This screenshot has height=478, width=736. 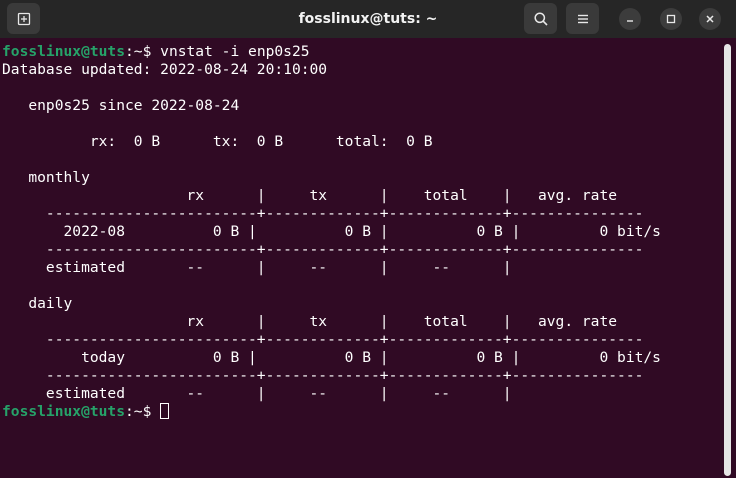 I want to click on output-line: 2022-08 0 B | 0 B | 0 B | 0 bit/s, so click(x=331, y=231).